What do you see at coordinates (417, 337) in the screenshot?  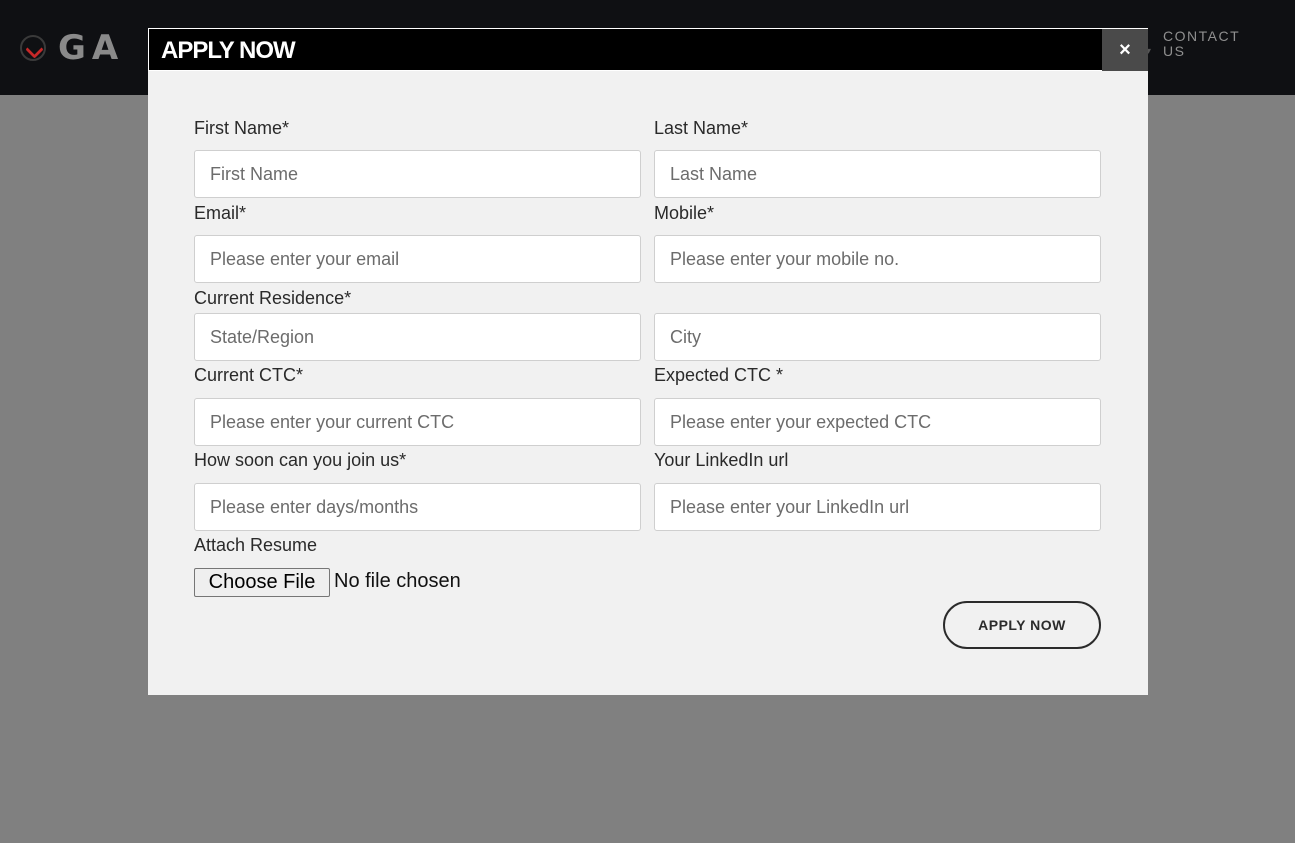 I see `state-input` at bounding box center [417, 337].